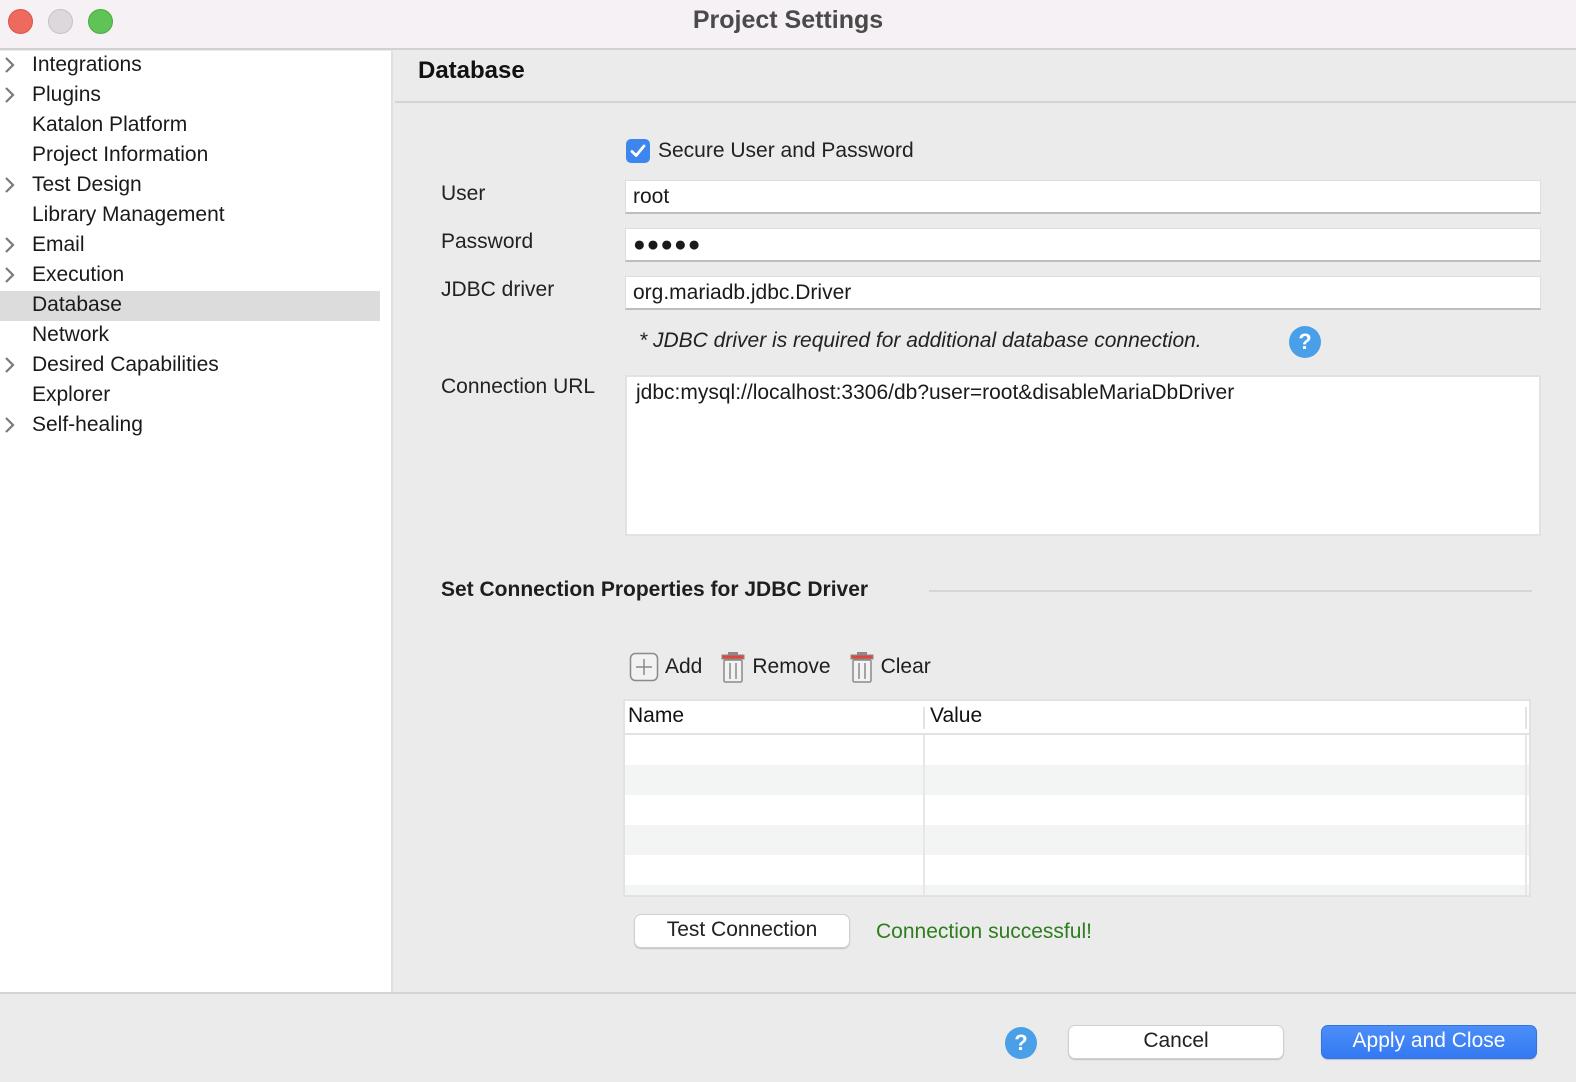  I want to click on sidebar-item-project-information: Project Information, so click(190, 156).